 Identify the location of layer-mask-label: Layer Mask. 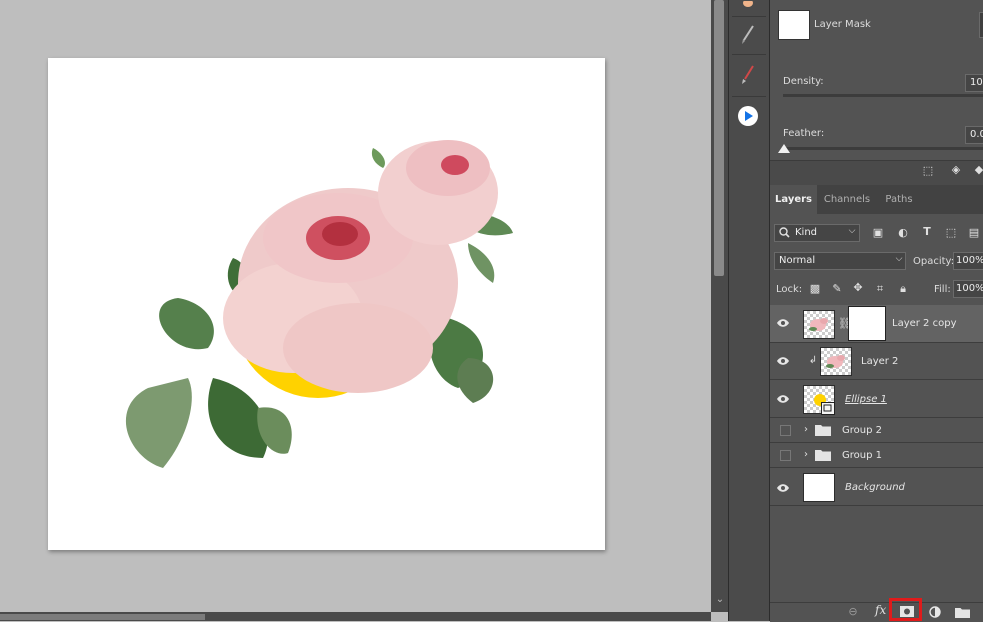
(842, 24).